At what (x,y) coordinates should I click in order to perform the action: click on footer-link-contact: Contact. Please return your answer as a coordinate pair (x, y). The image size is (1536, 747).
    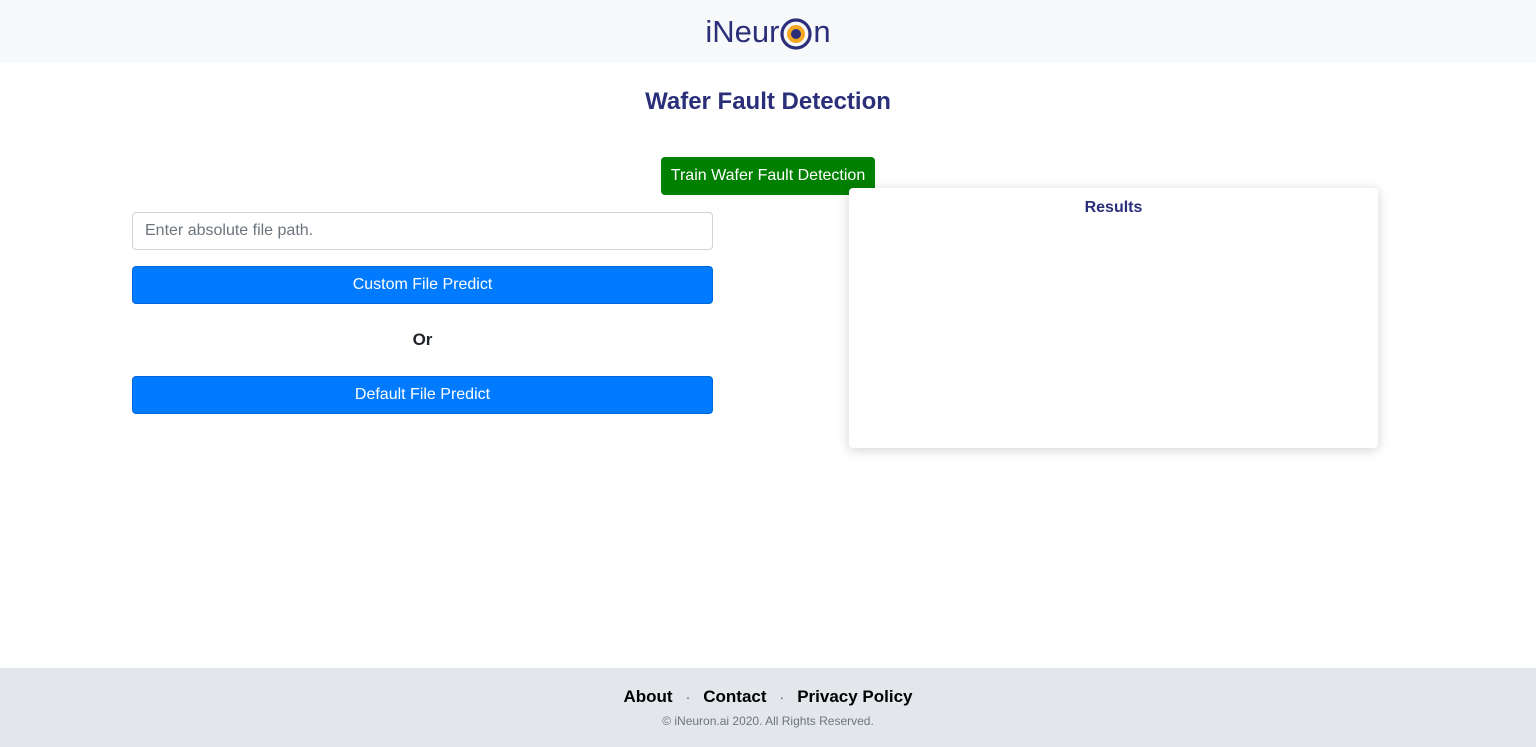
    Looking at the image, I should click on (734, 697).